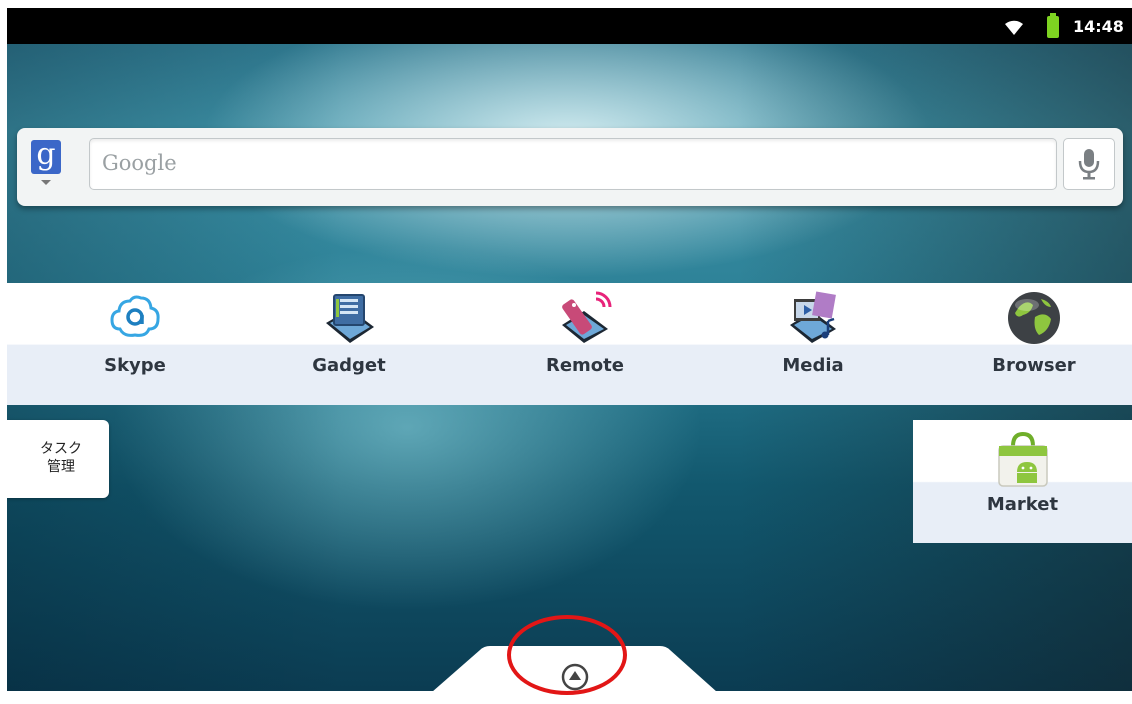  What do you see at coordinates (569, 26) in the screenshot?
I see `status-bar: 14:48` at bounding box center [569, 26].